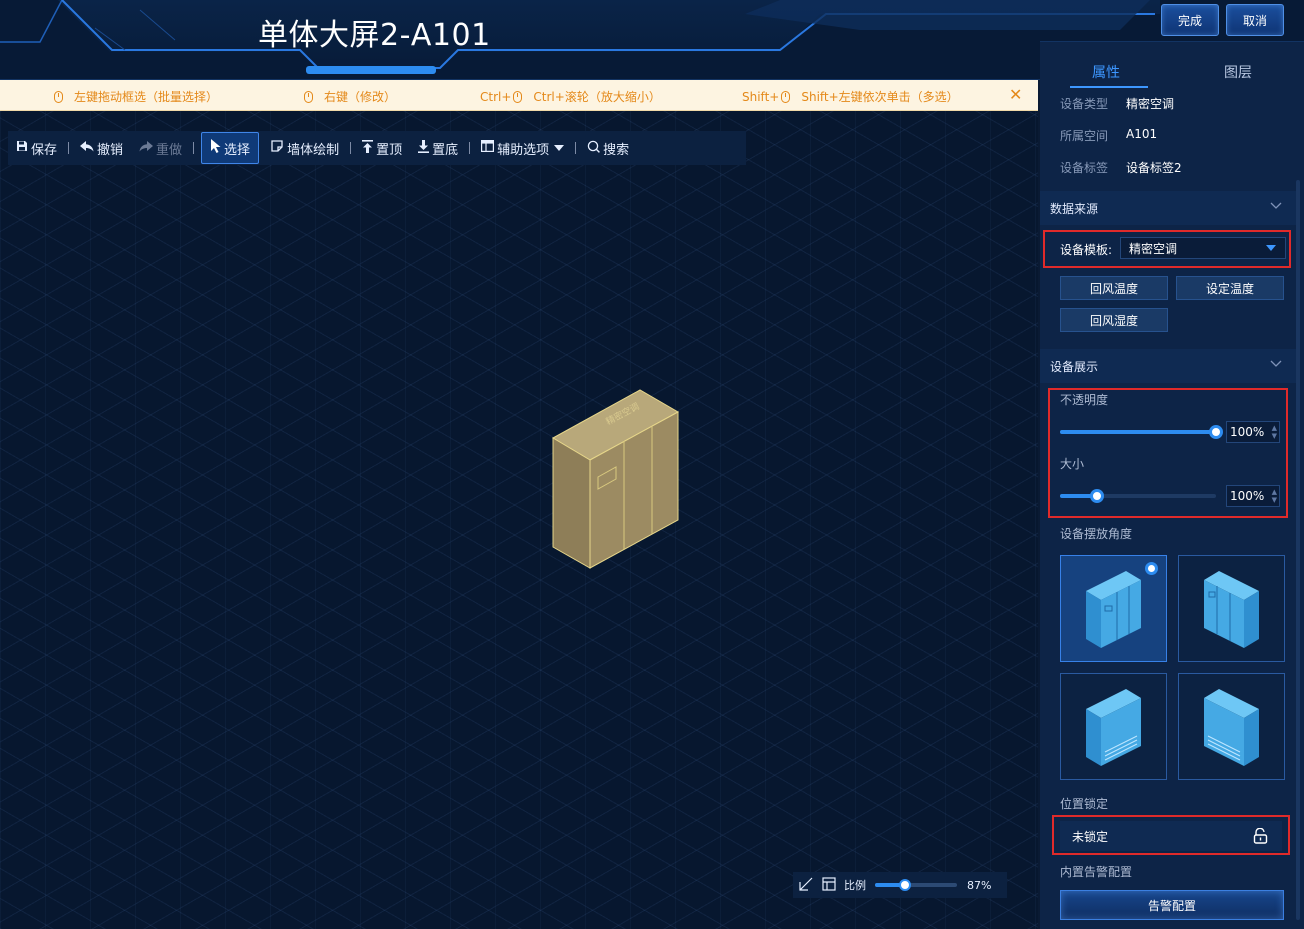 This screenshot has height=929, width=1304. I want to click on panel-scrollbar, so click(1298, 550).